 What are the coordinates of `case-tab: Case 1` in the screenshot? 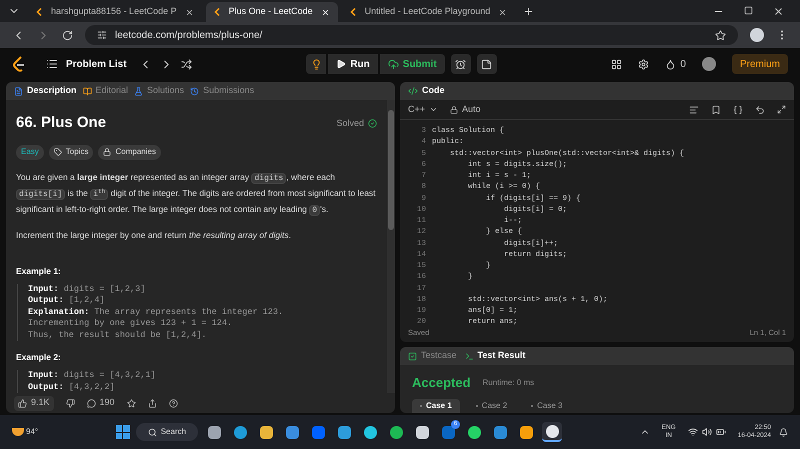 It's located at (436, 405).